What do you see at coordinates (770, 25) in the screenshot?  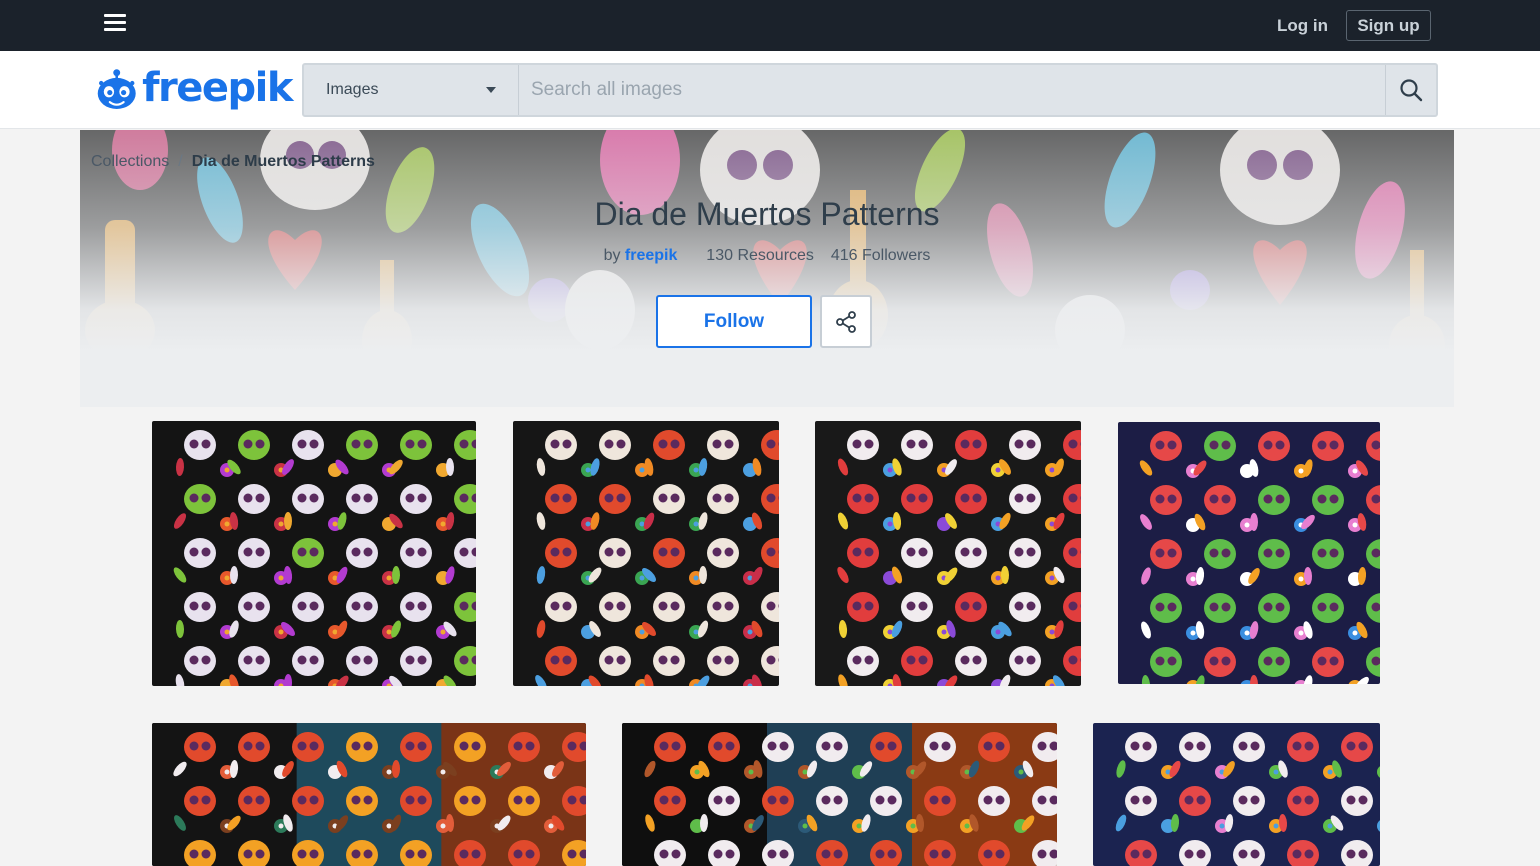 I see `top-navigation-bar: Log in Sign up` at bounding box center [770, 25].